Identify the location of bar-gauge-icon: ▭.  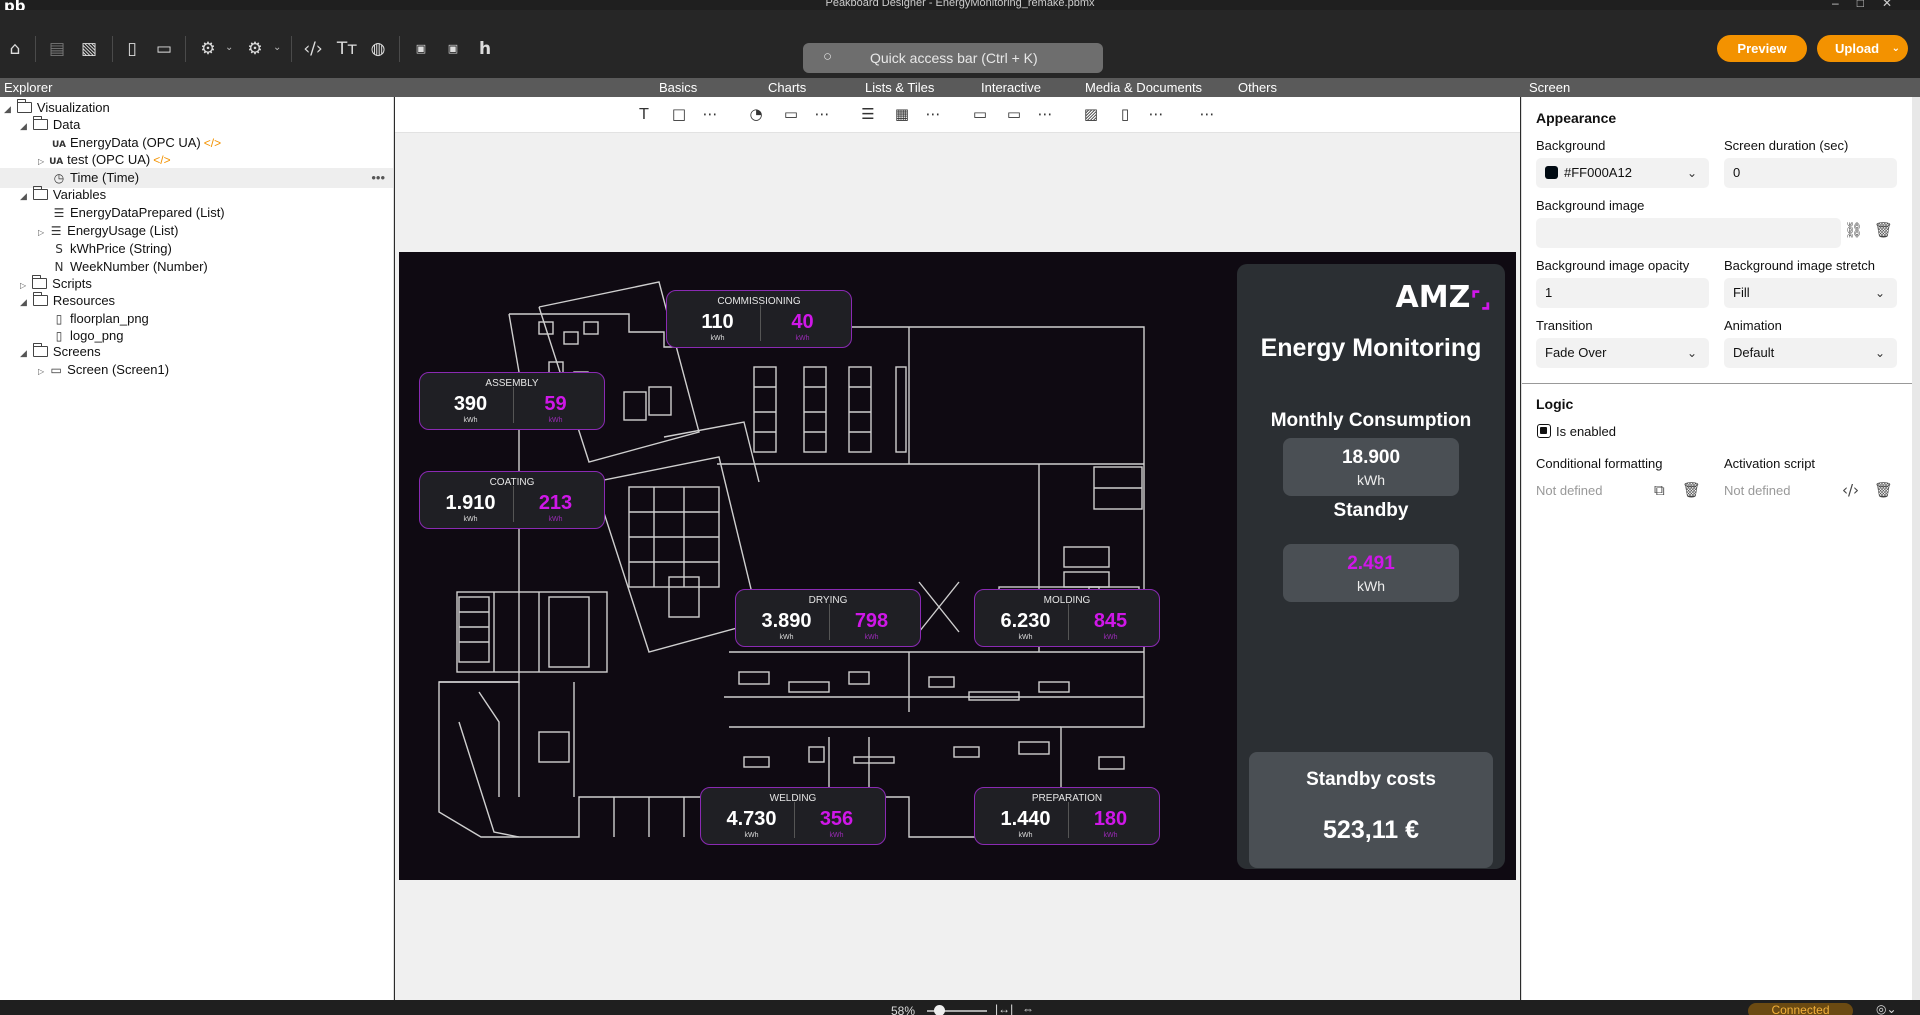
(791, 114).